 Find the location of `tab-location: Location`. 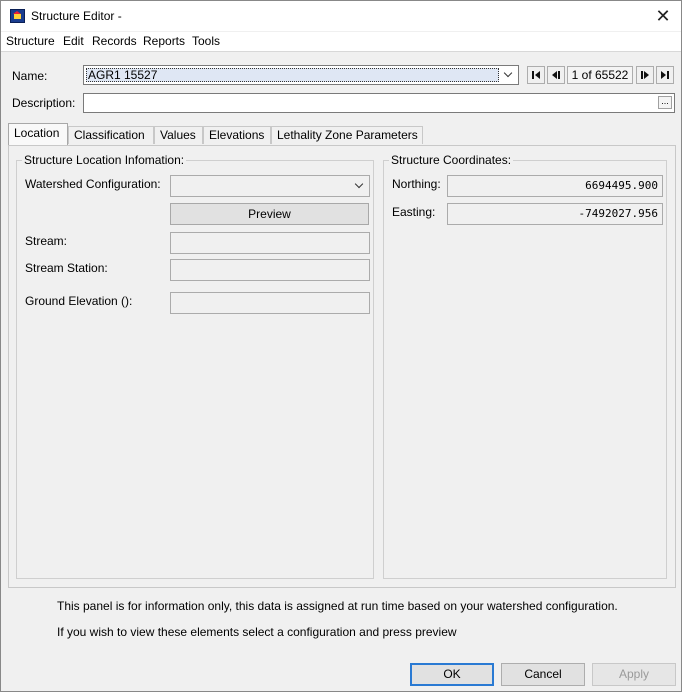

tab-location: Location is located at coordinates (38, 134).